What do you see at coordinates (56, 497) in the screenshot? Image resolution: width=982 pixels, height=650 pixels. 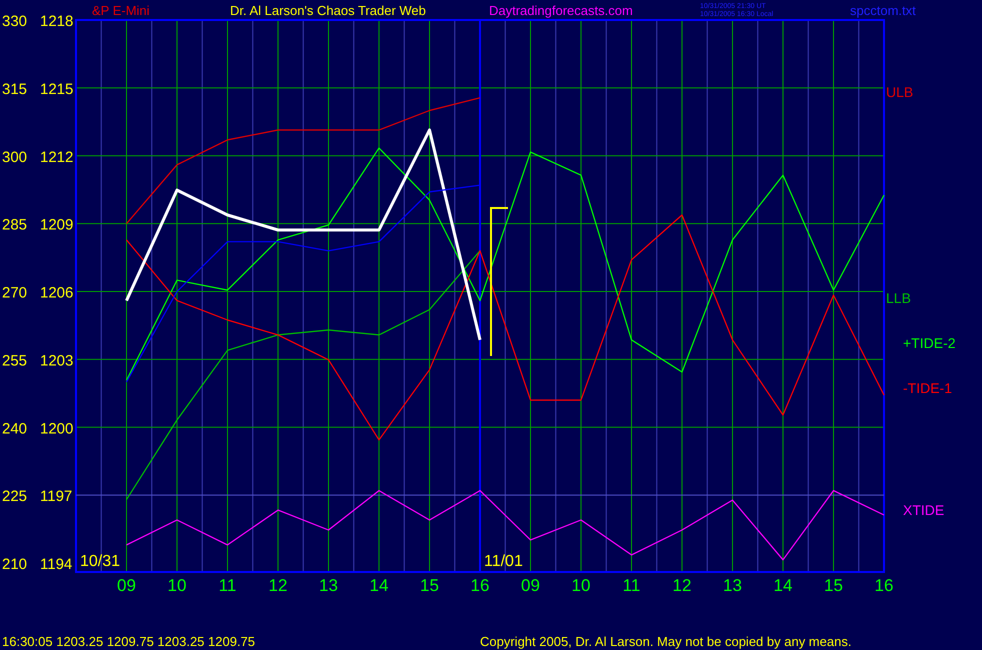 I see `price-axis-label: 1197` at bounding box center [56, 497].